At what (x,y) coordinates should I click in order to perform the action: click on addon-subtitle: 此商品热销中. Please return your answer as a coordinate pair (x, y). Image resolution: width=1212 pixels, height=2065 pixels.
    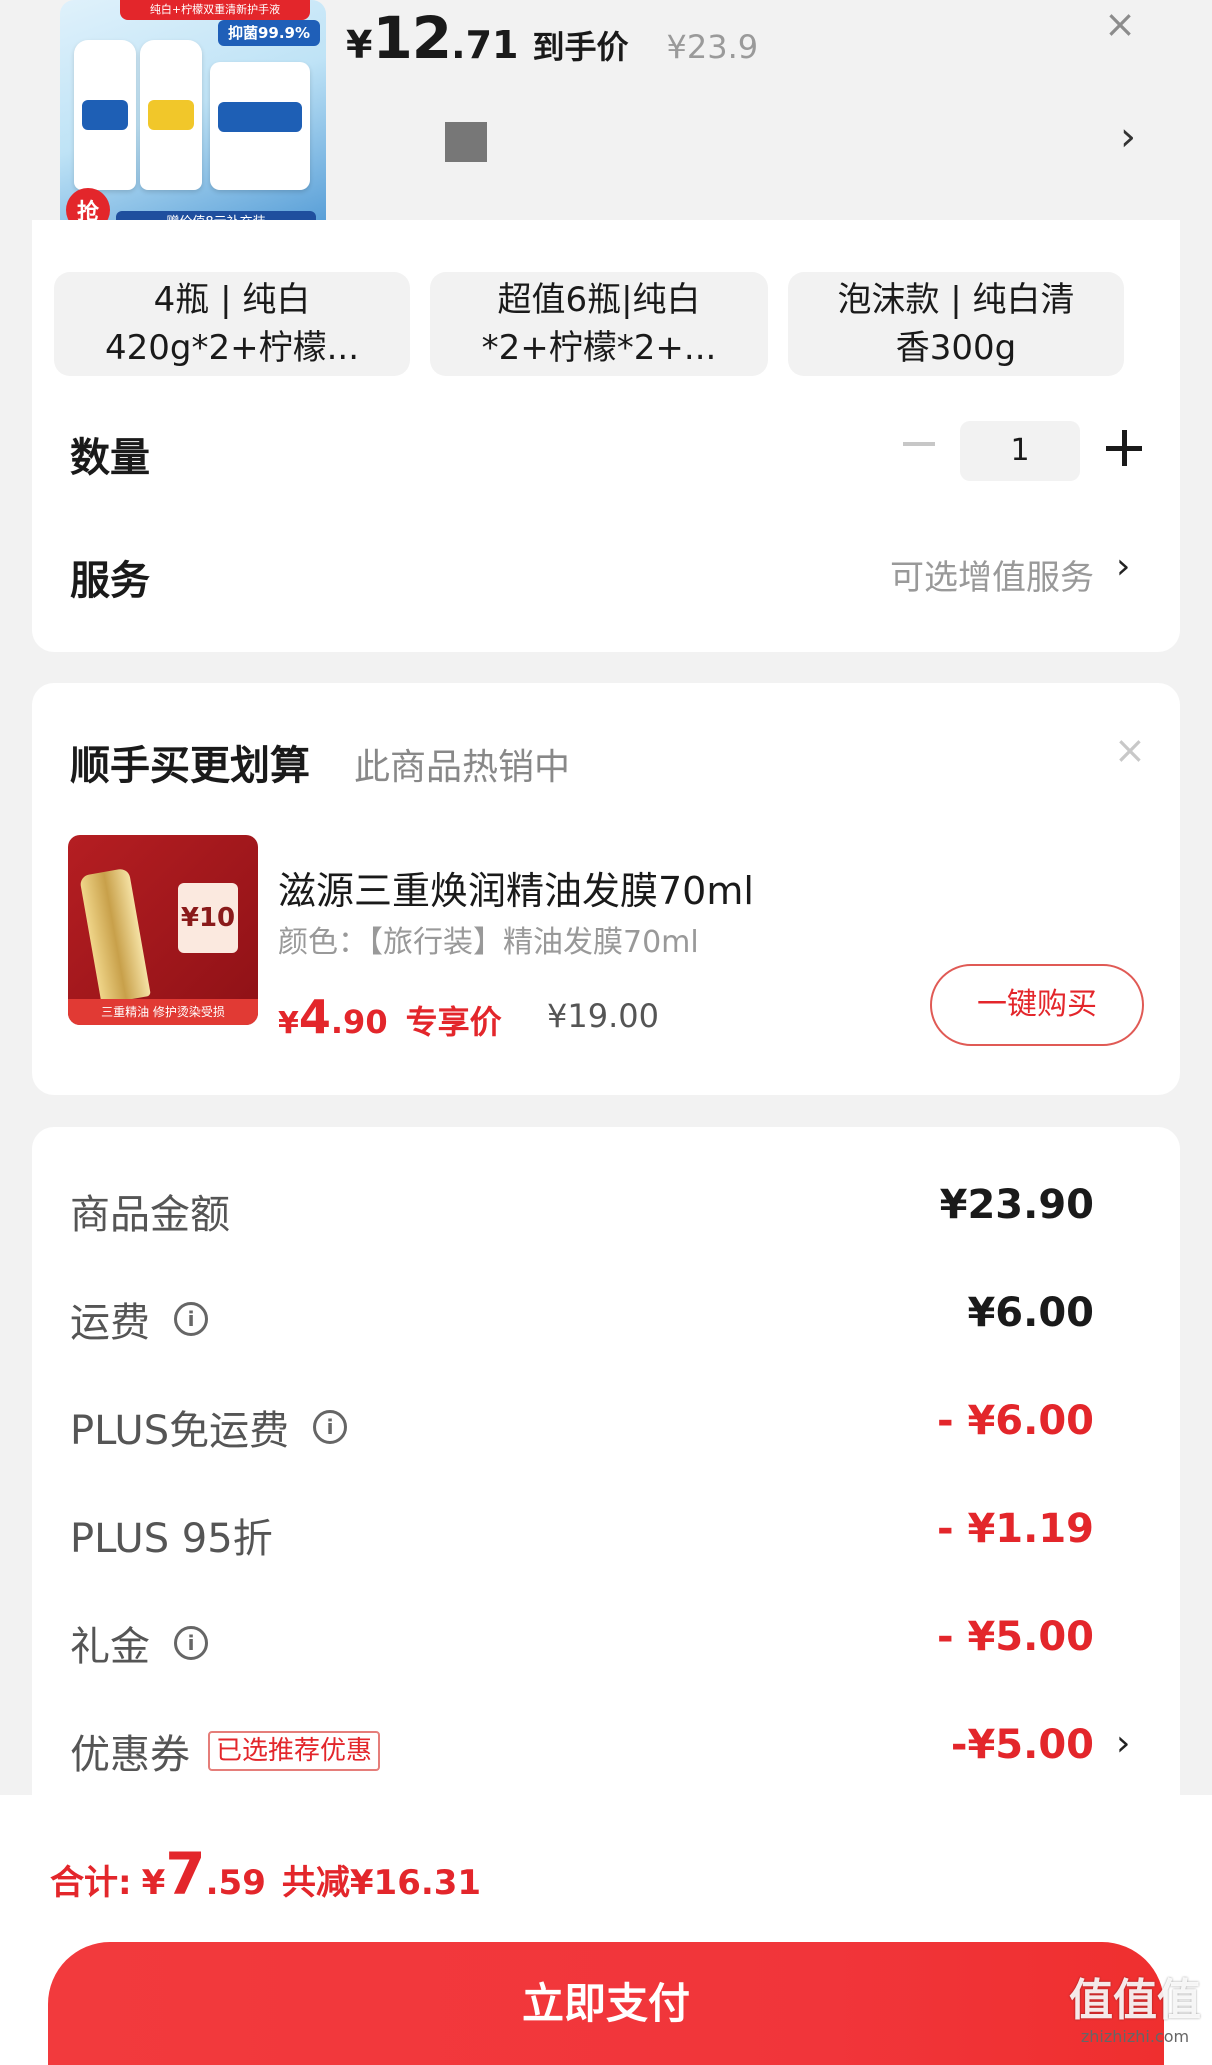
    Looking at the image, I should click on (462, 767).